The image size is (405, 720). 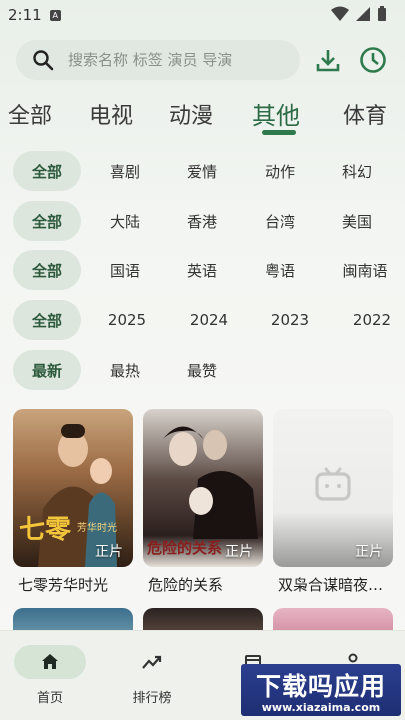 I want to click on video-card: 七零 芳华时光 正片, so click(x=73, y=488).